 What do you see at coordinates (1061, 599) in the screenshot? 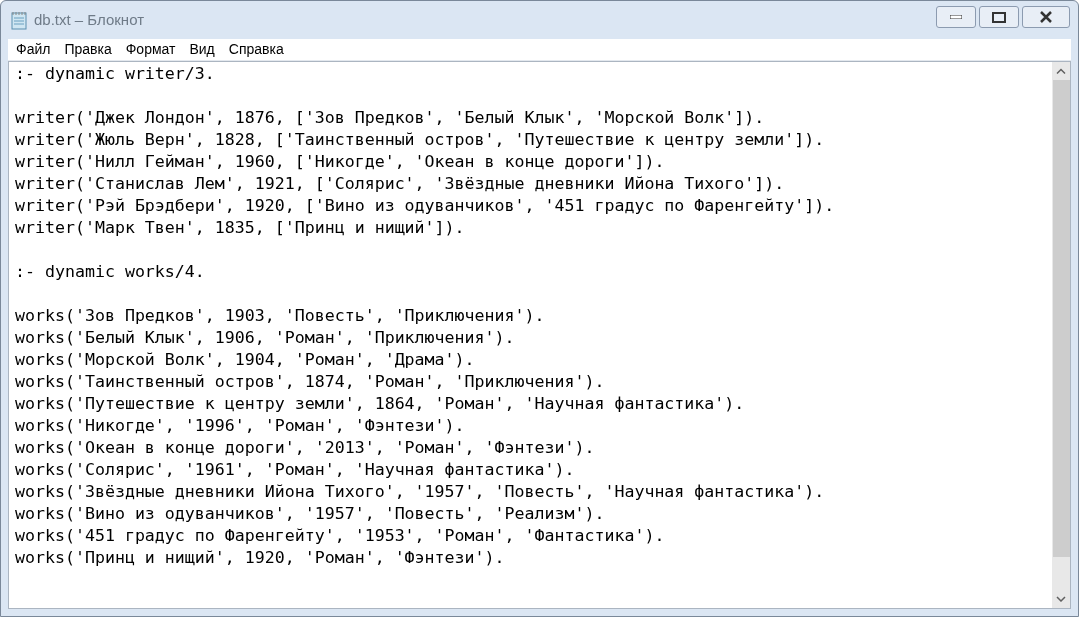
I see `scroll-down-icon` at bounding box center [1061, 599].